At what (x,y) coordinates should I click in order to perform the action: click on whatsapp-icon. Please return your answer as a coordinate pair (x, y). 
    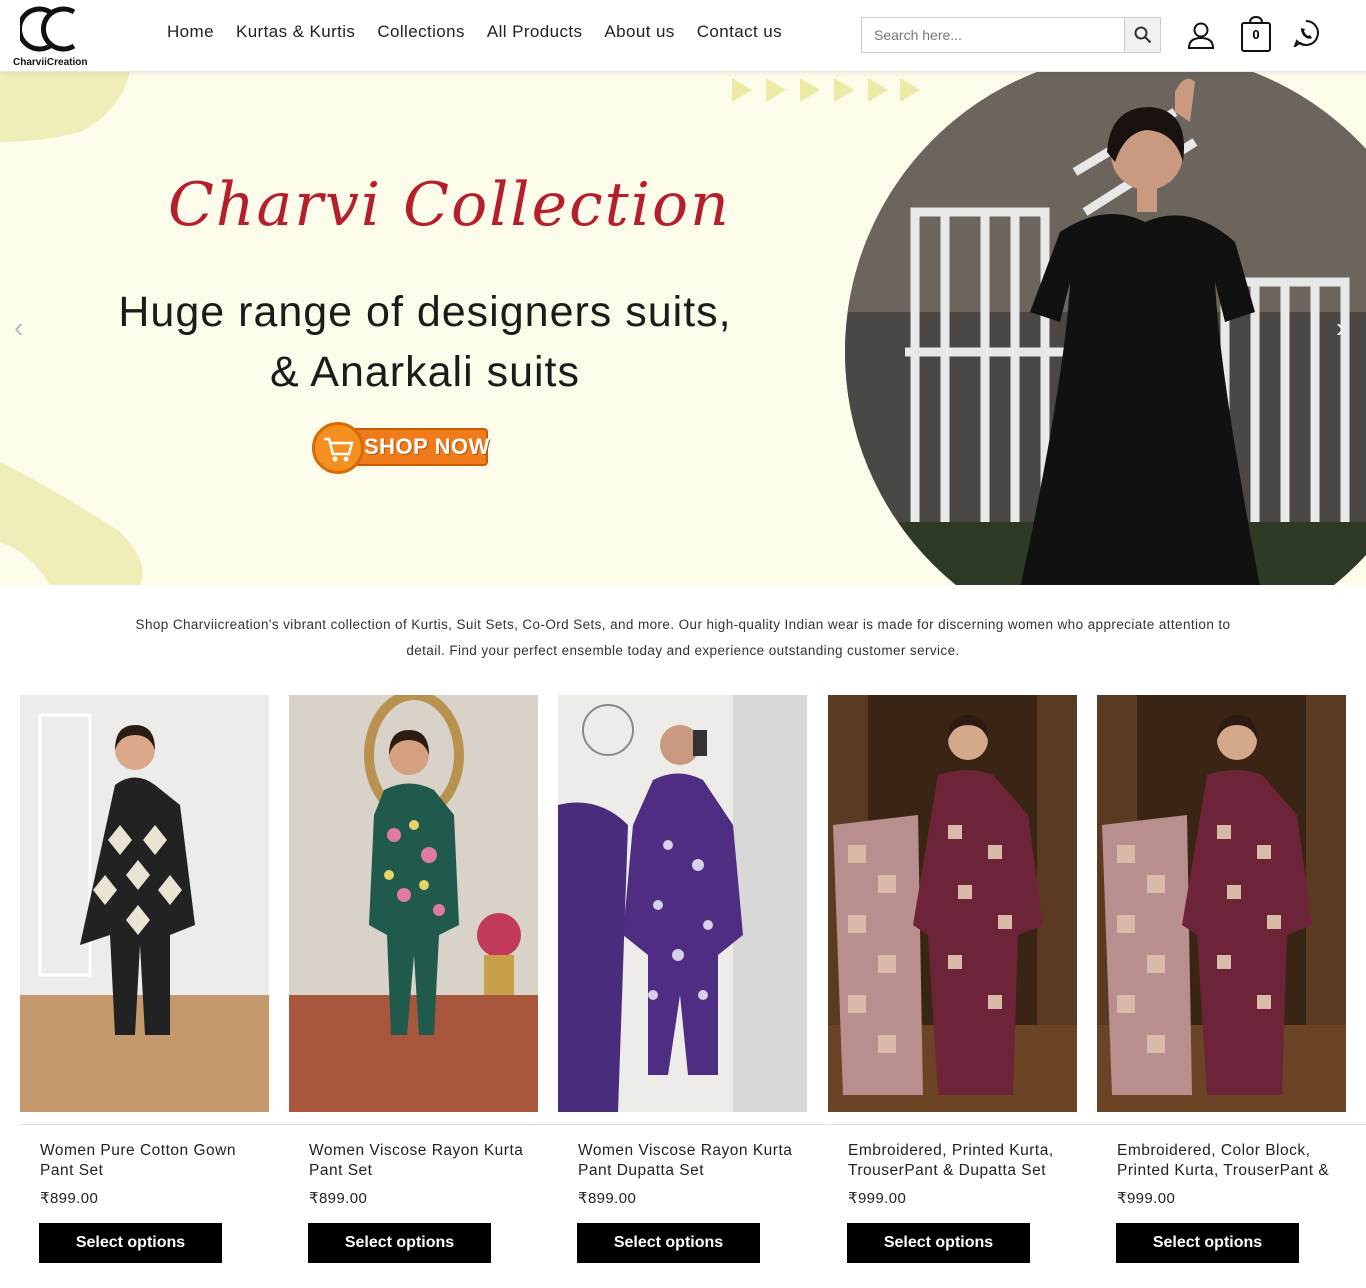
    Looking at the image, I should click on (1305, 34).